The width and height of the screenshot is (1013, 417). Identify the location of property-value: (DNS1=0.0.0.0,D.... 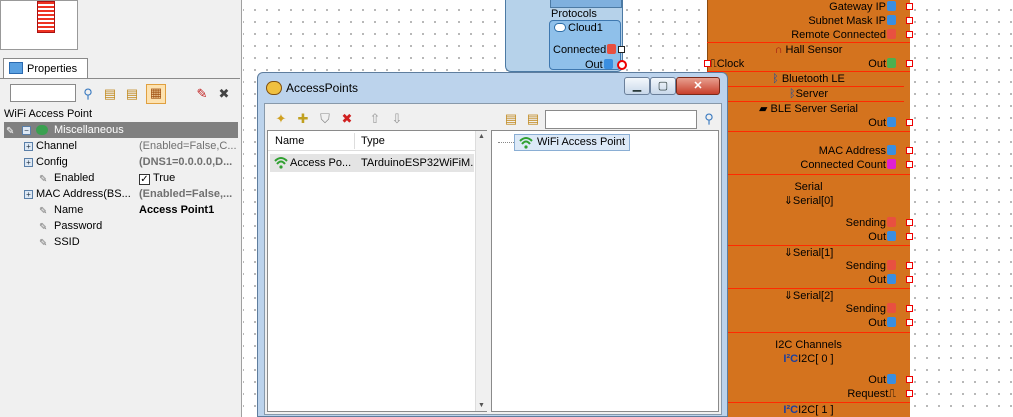
(189, 162).